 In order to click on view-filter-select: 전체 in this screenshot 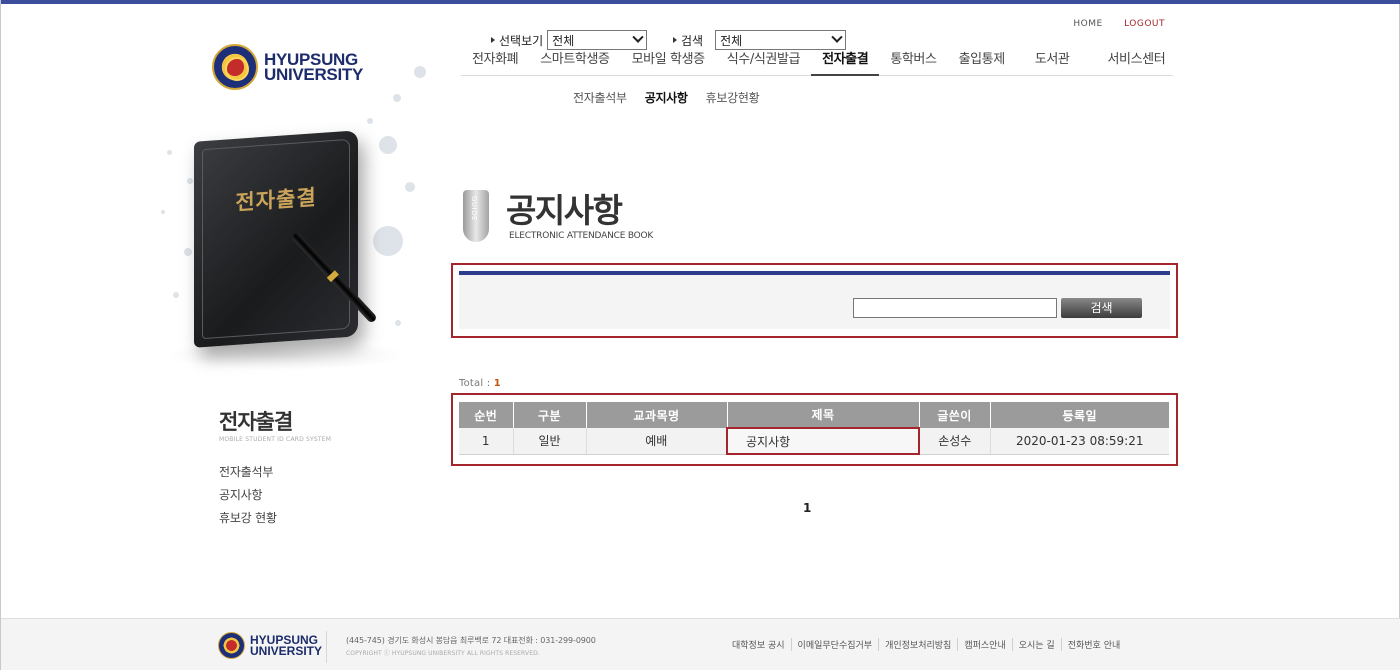, I will do `click(597, 40)`.